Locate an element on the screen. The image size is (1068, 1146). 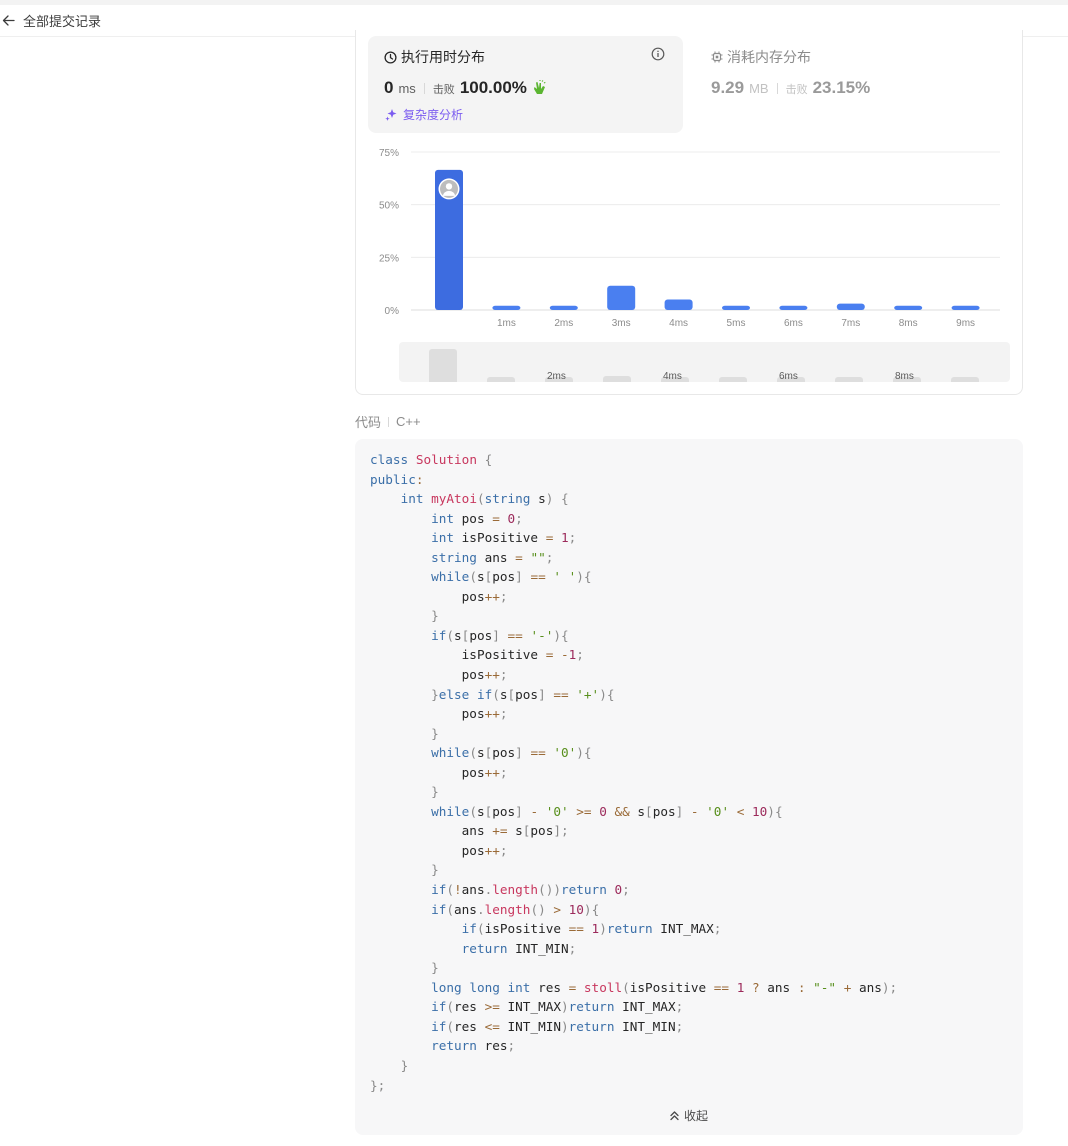
x-tick-label: 5ms is located at coordinates (736, 323).